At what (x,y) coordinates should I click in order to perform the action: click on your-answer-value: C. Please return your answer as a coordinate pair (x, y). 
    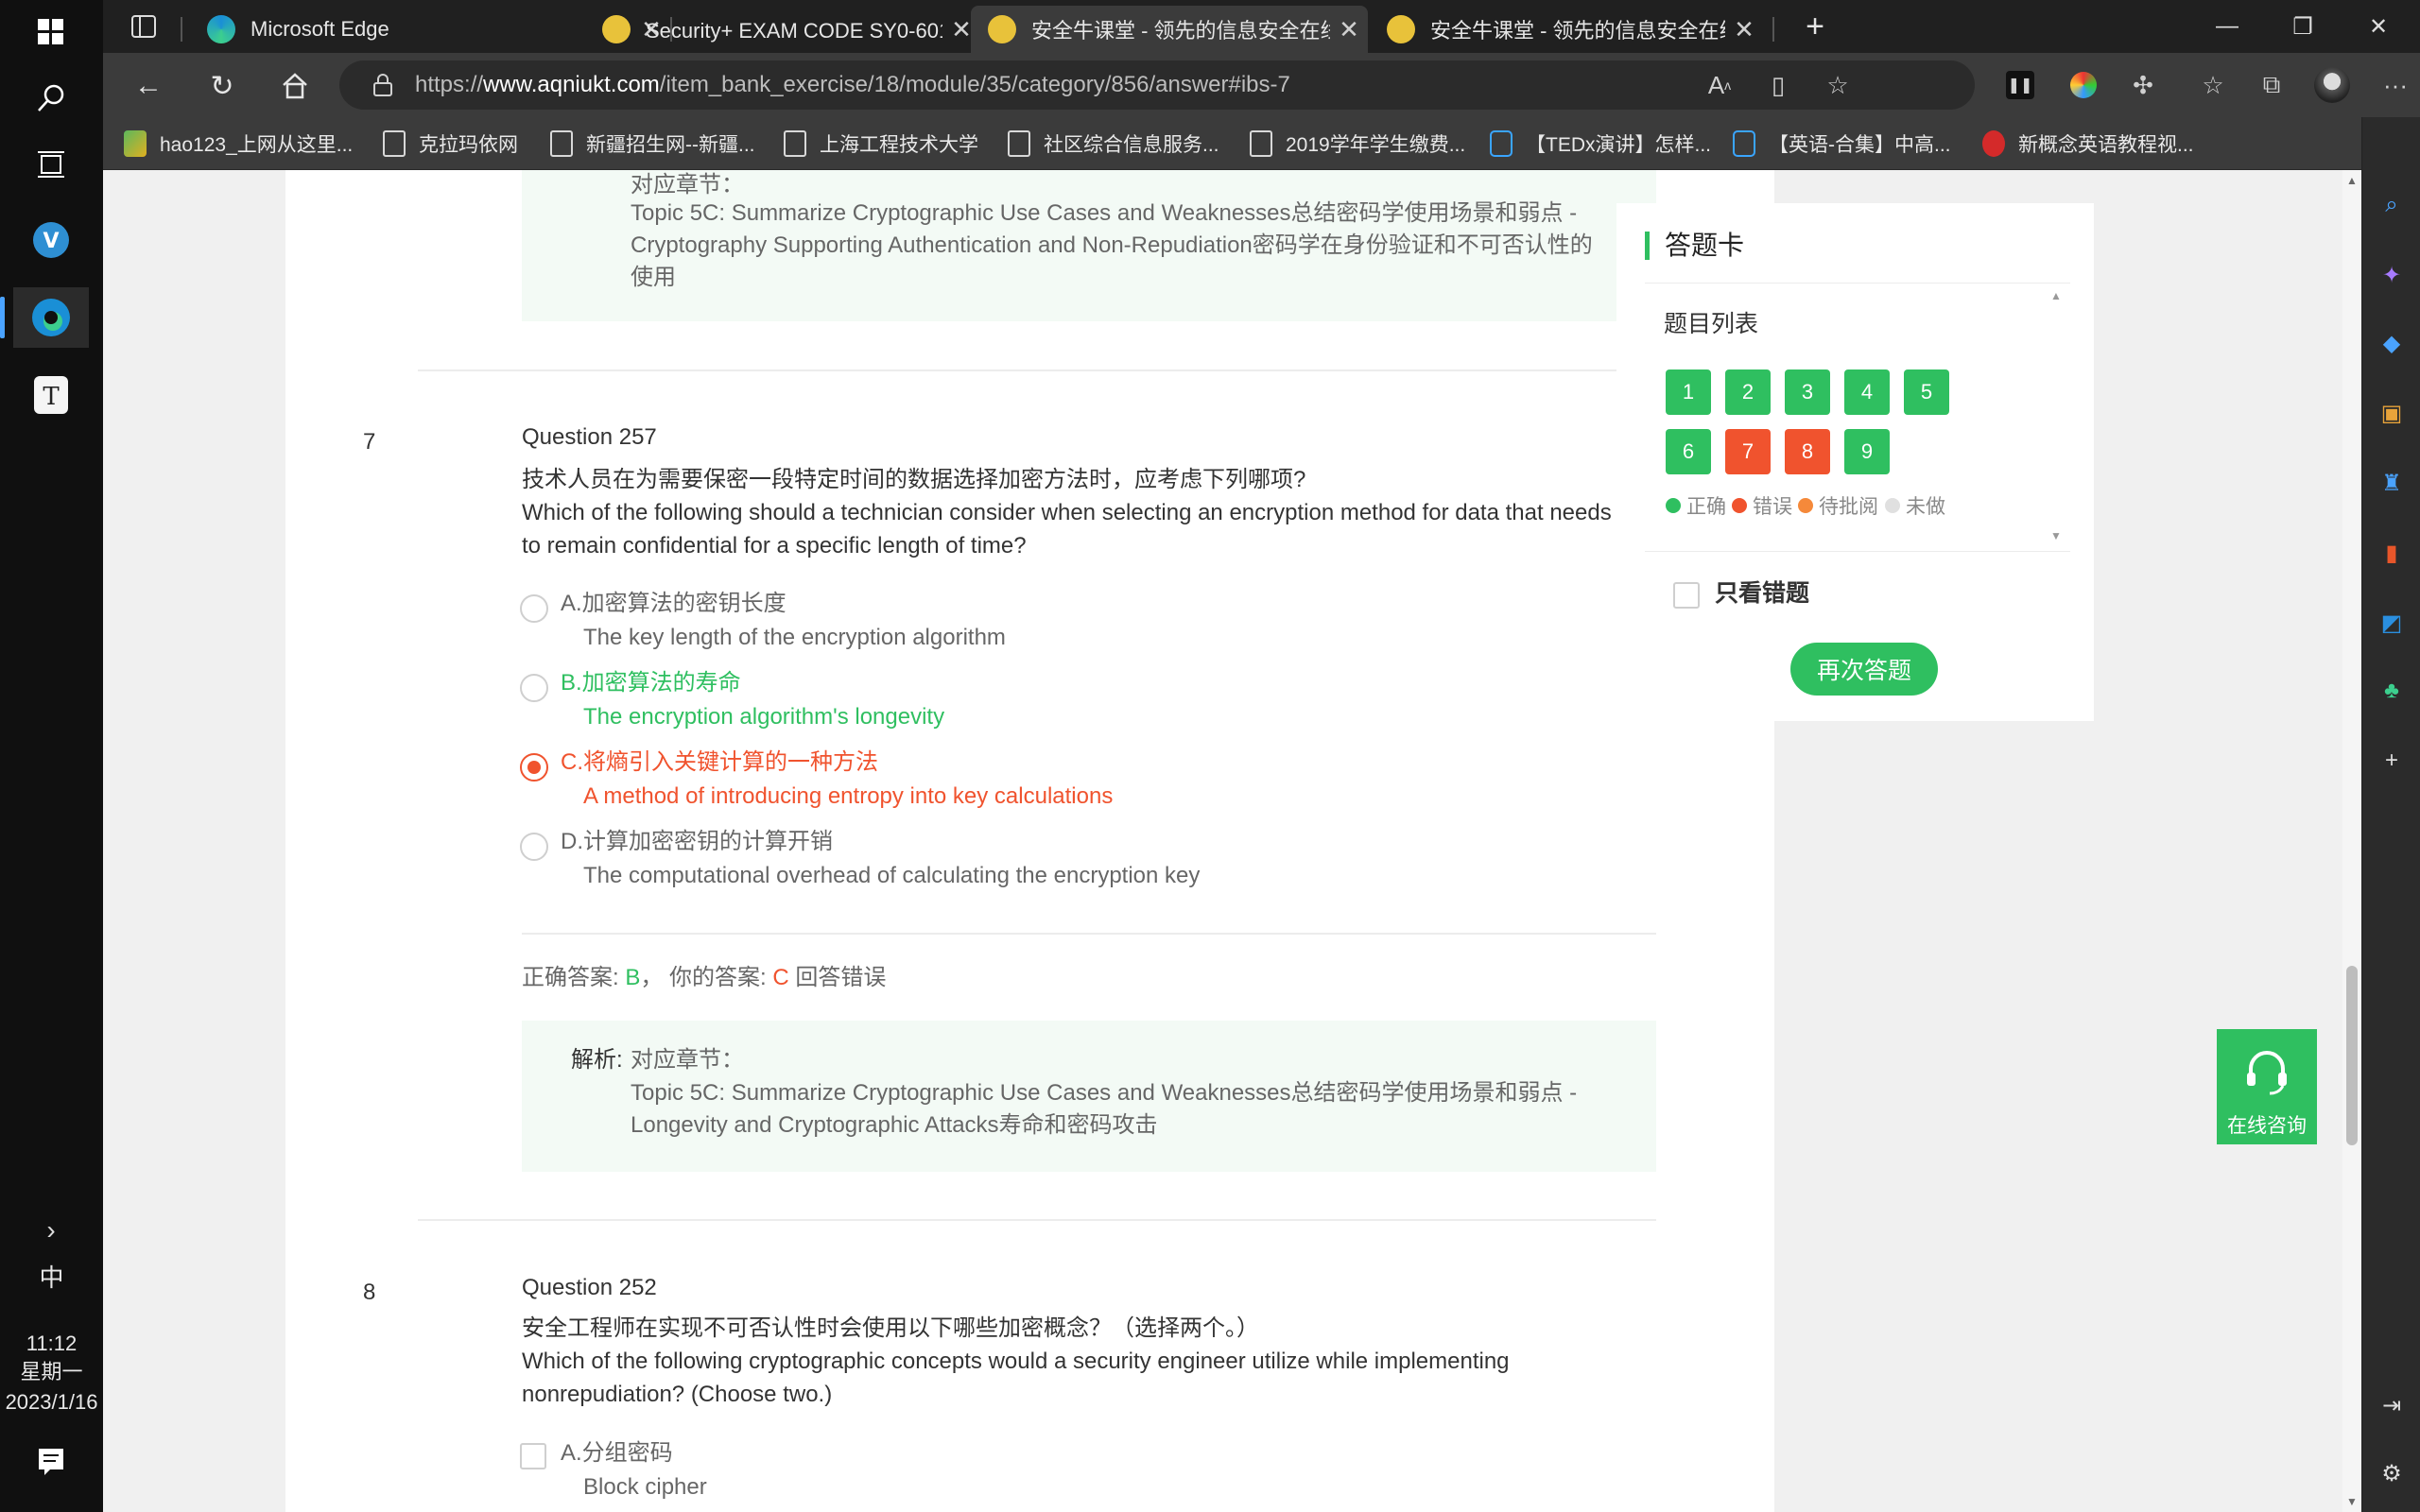
    Looking at the image, I should click on (781, 977).